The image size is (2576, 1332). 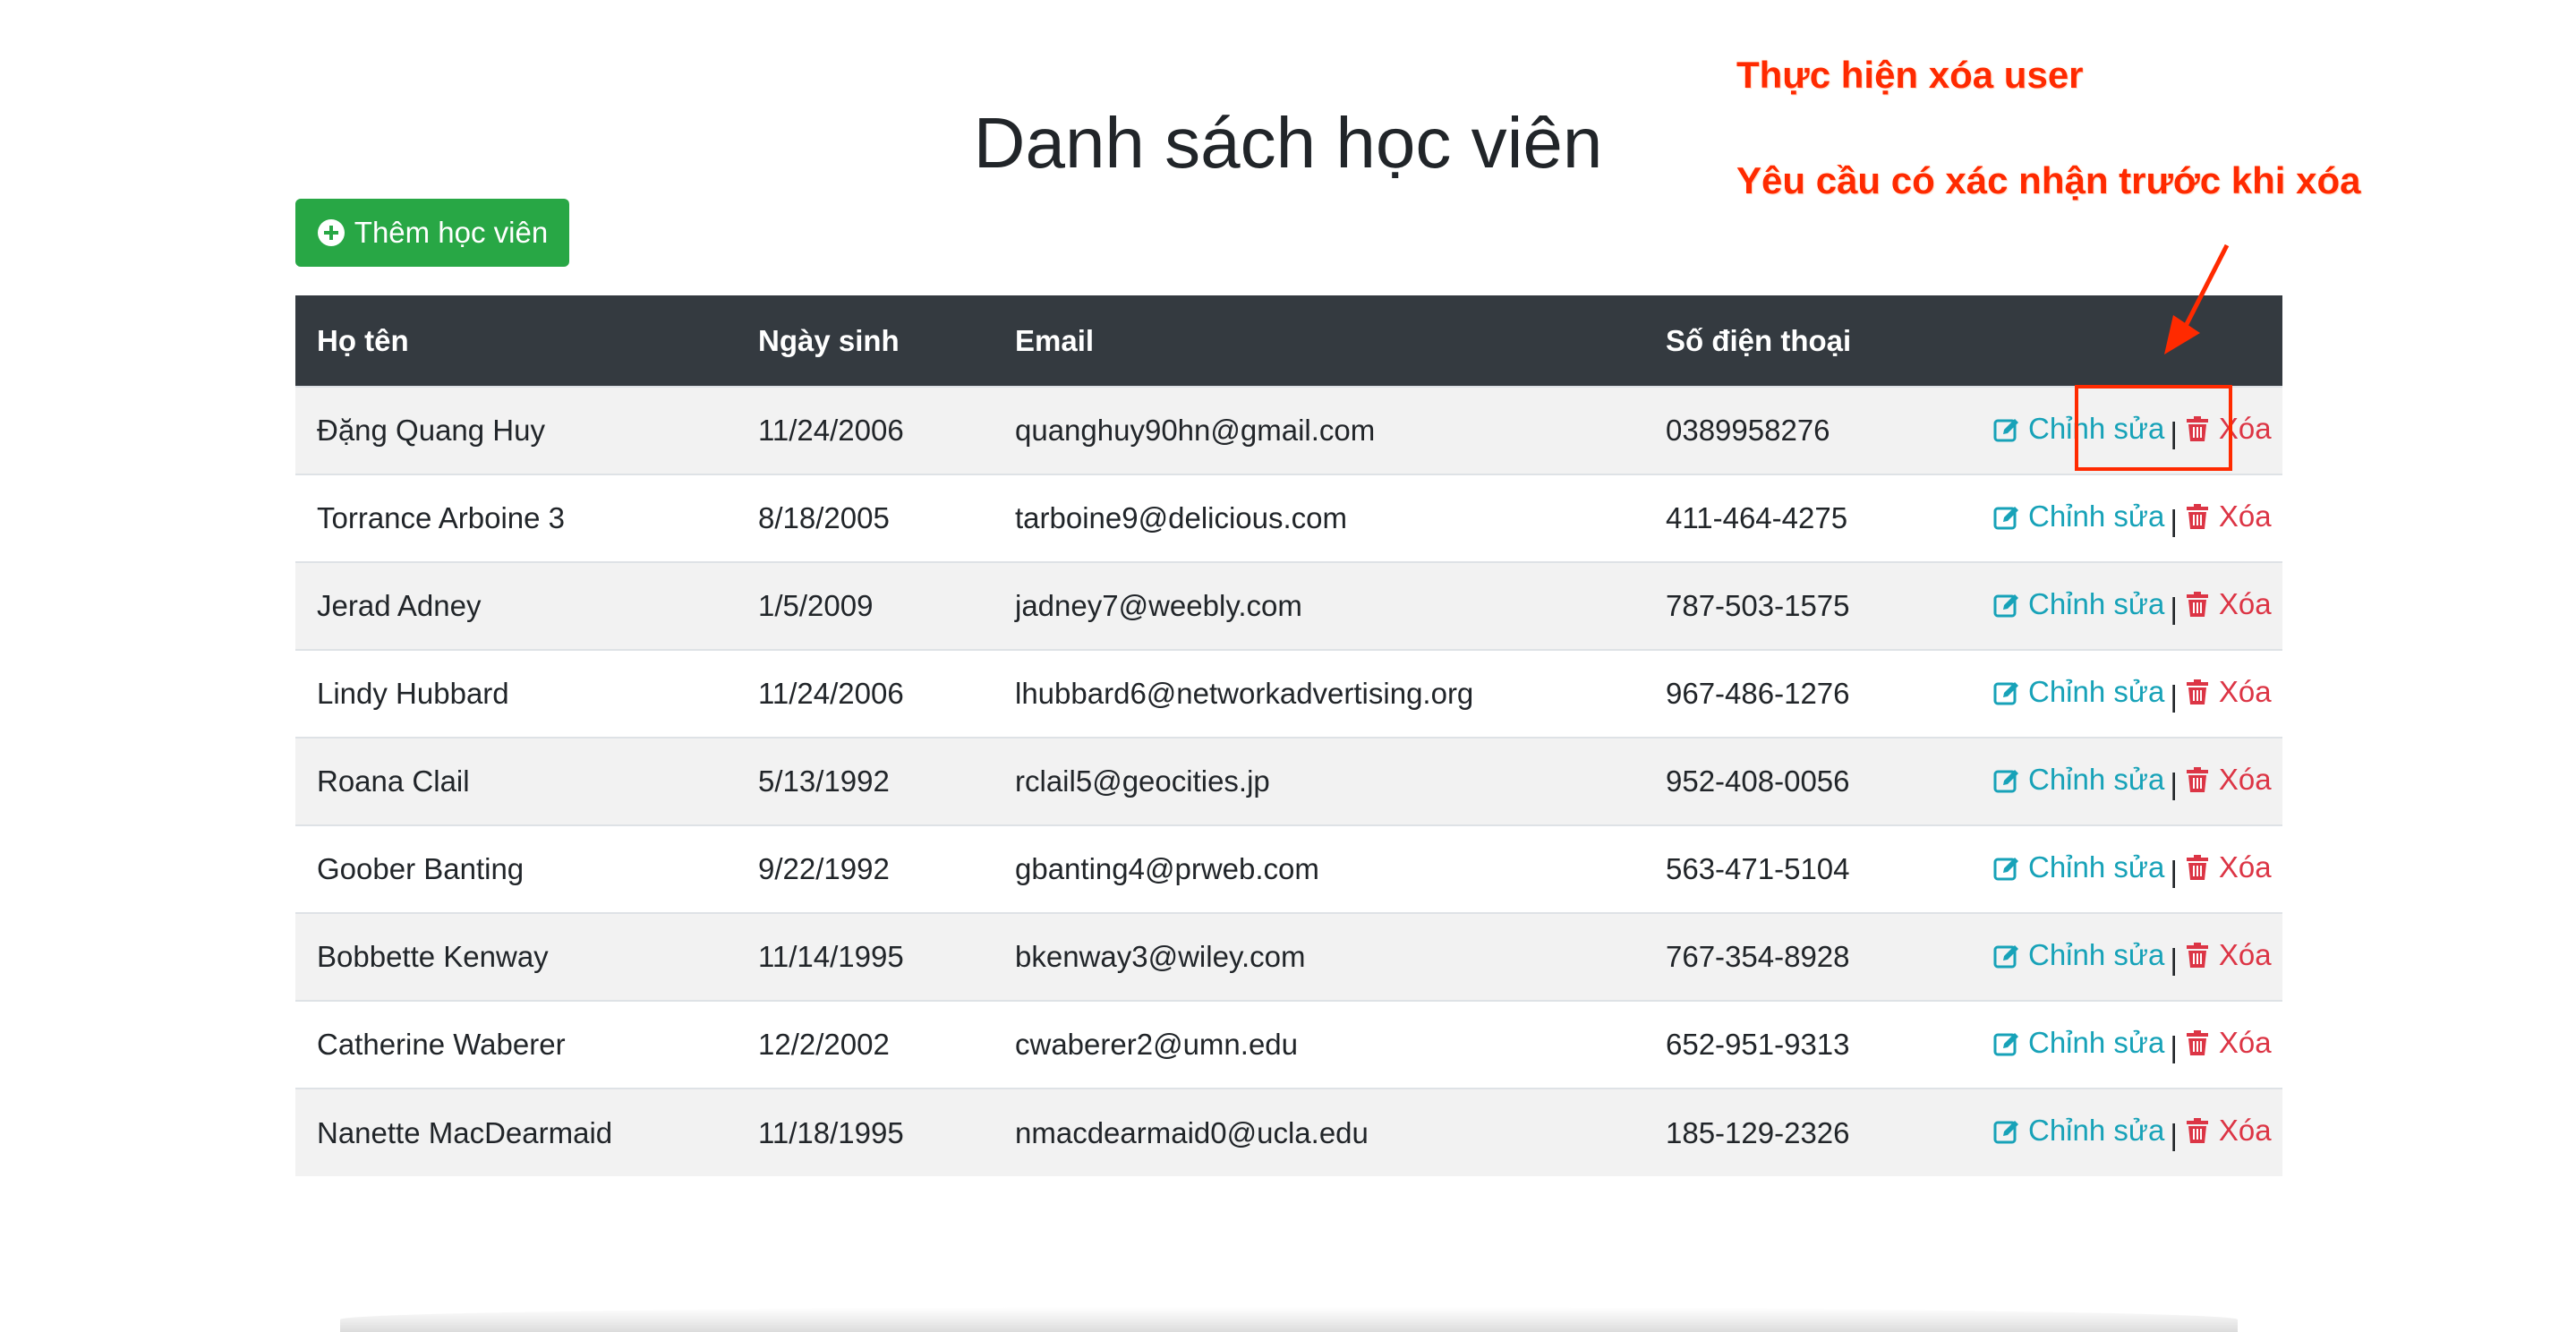 What do you see at coordinates (1192, 1132) in the screenshot?
I see `cell-email: nmacdearmaid0@ucla.edu` at bounding box center [1192, 1132].